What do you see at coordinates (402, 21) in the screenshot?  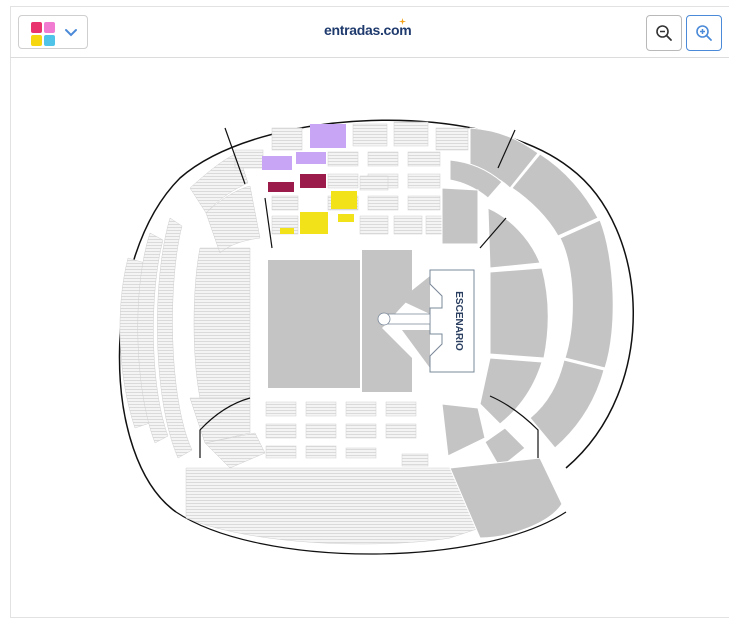 I see `star-icon` at bounding box center [402, 21].